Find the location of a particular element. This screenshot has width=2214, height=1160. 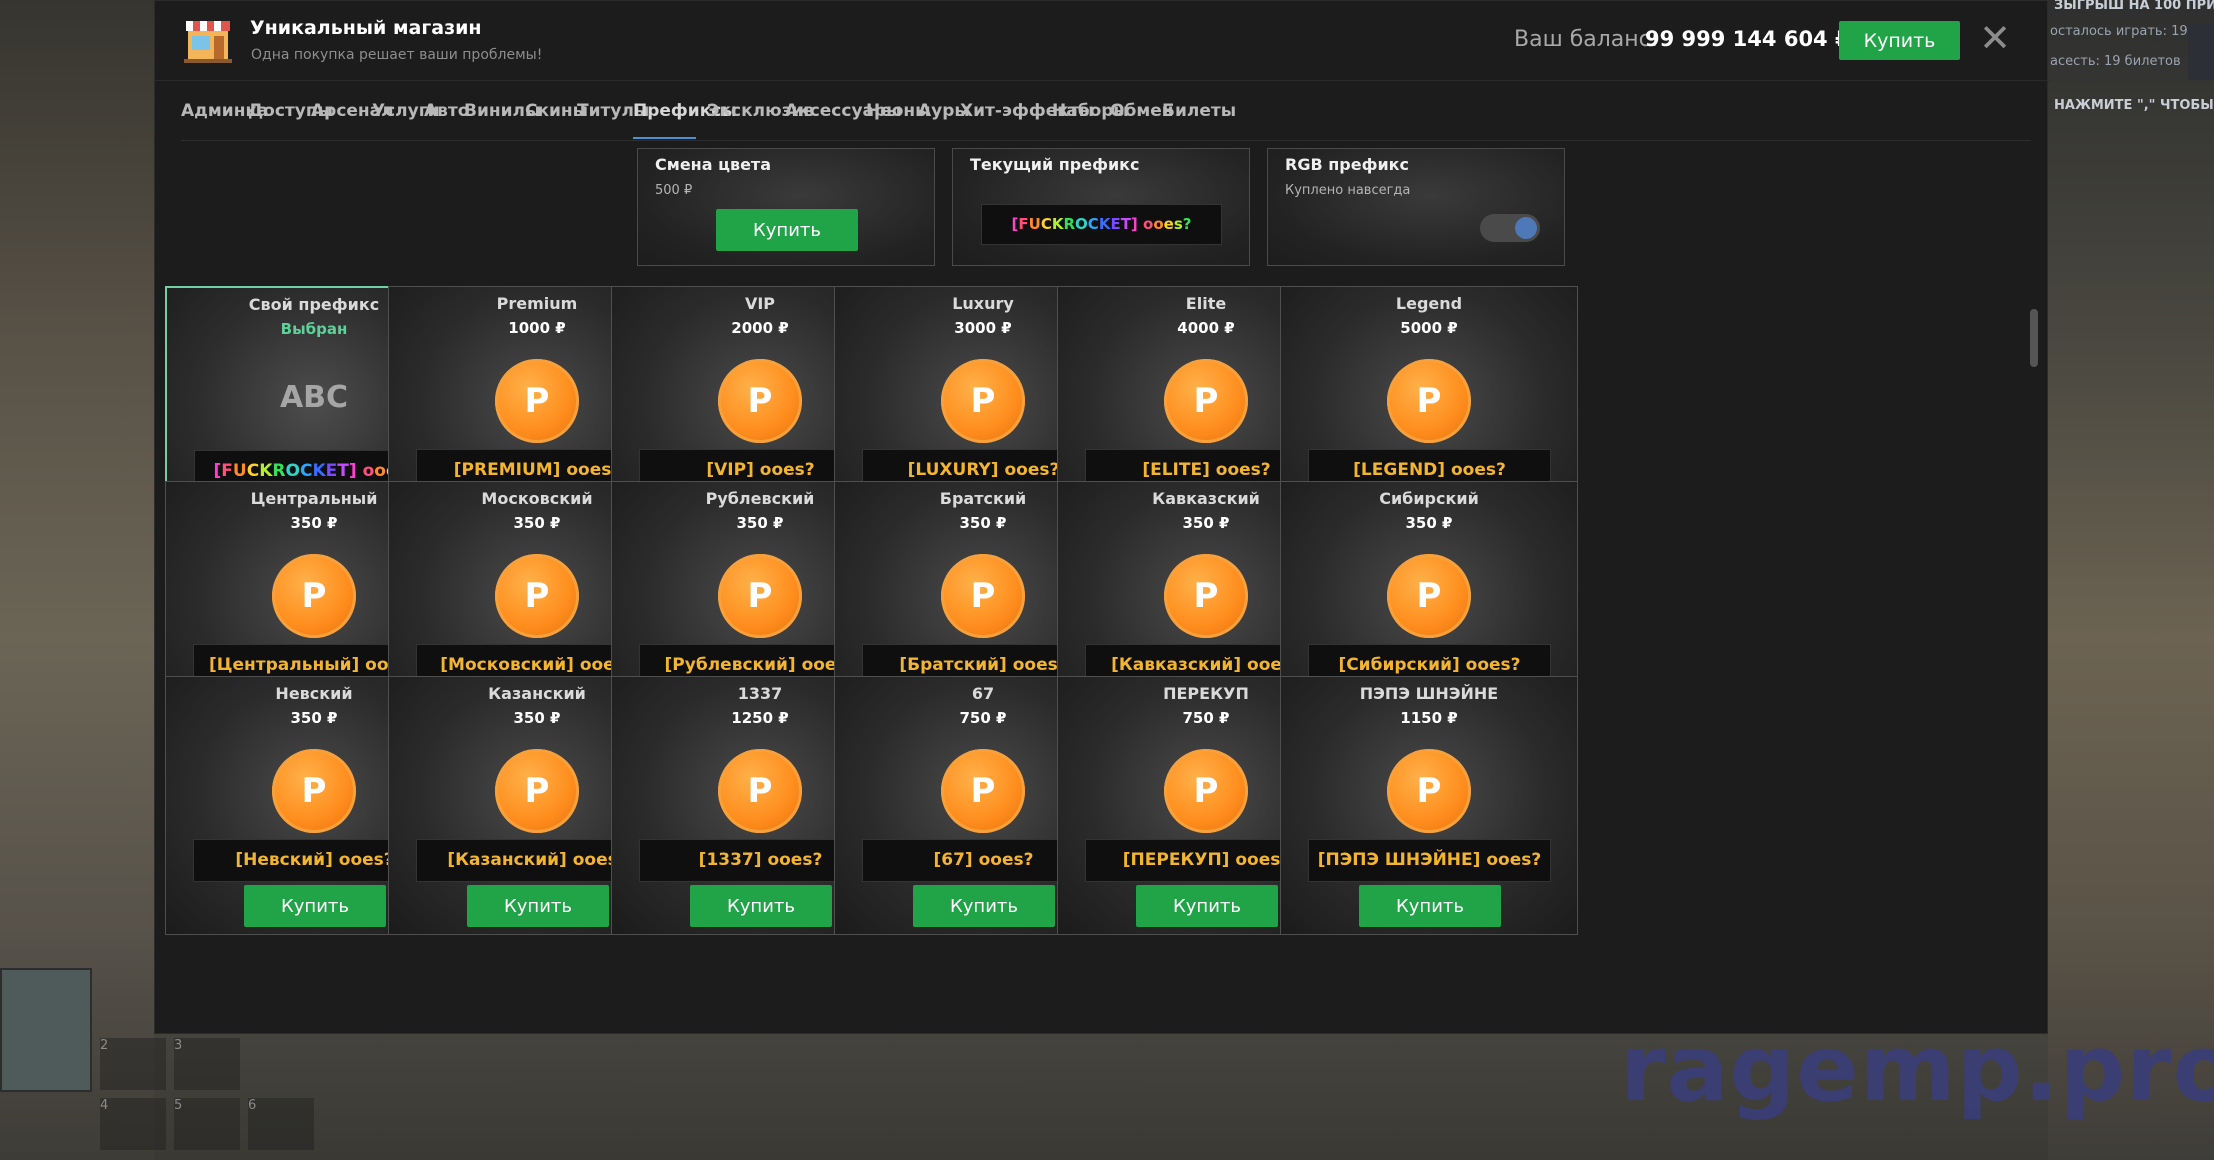

shop-icon is located at coordinates (208, 41).